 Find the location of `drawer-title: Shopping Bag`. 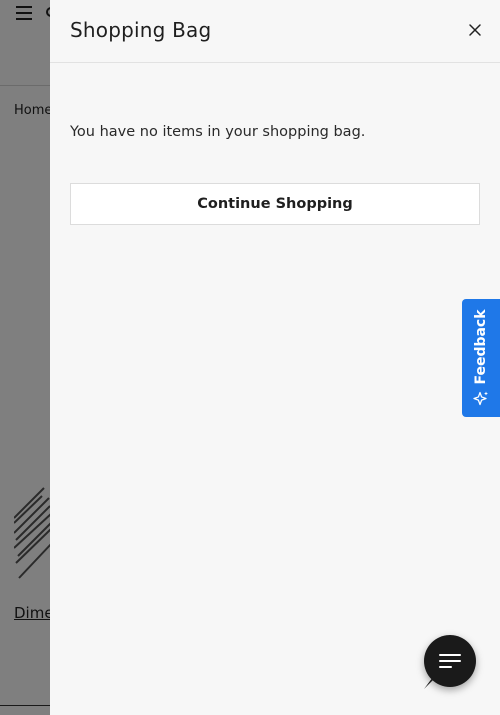

drawer-title: Shopping Bag is located at coordinates (141, 30).